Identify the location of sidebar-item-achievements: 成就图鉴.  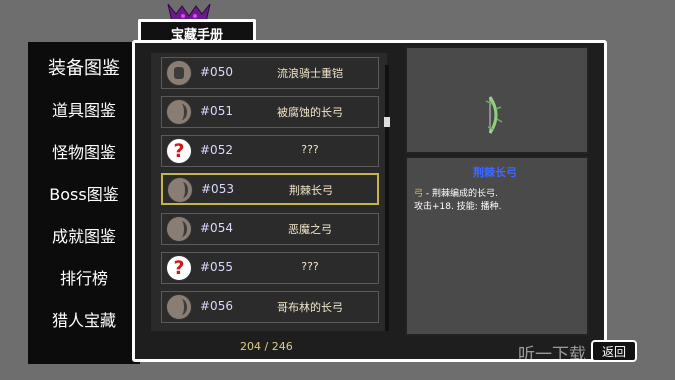
(84, 235).